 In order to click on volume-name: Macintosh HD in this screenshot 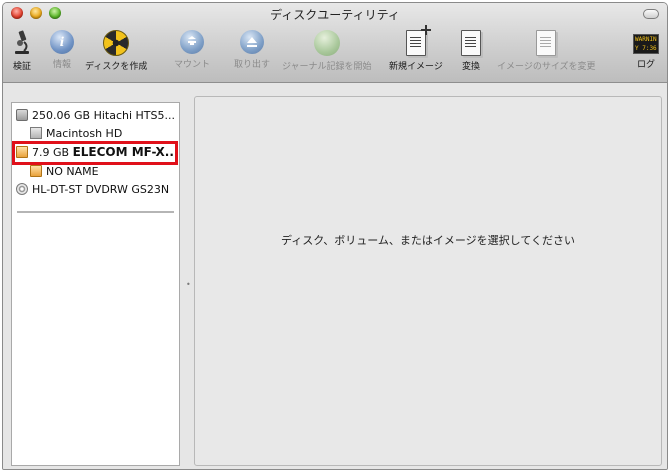, I will do `click(84, 133)`.